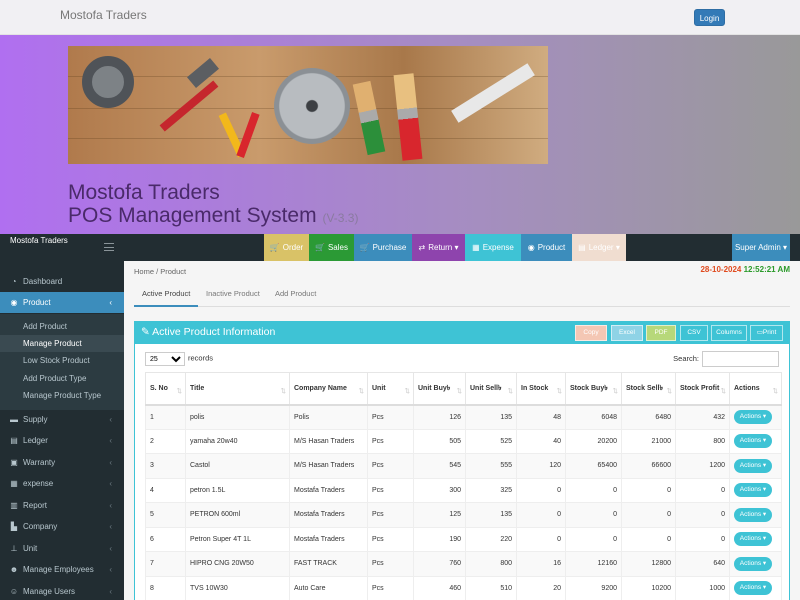 The width and height of the screenshot is (800, 600). Describe the element at coordinates (14, 419) in the screenshot. I see `truck-icon: ▬` at that location.